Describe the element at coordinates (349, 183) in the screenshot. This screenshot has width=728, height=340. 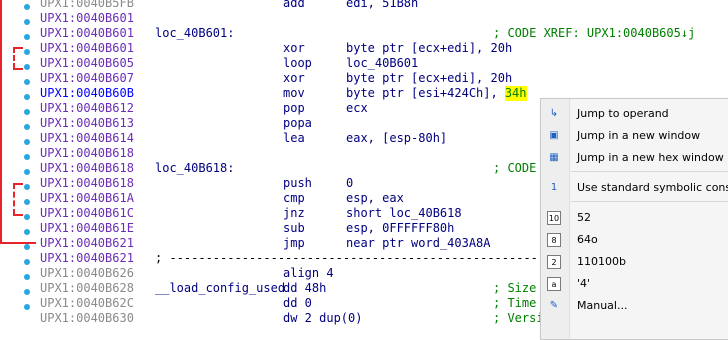
I see `operands: 0` at that location.